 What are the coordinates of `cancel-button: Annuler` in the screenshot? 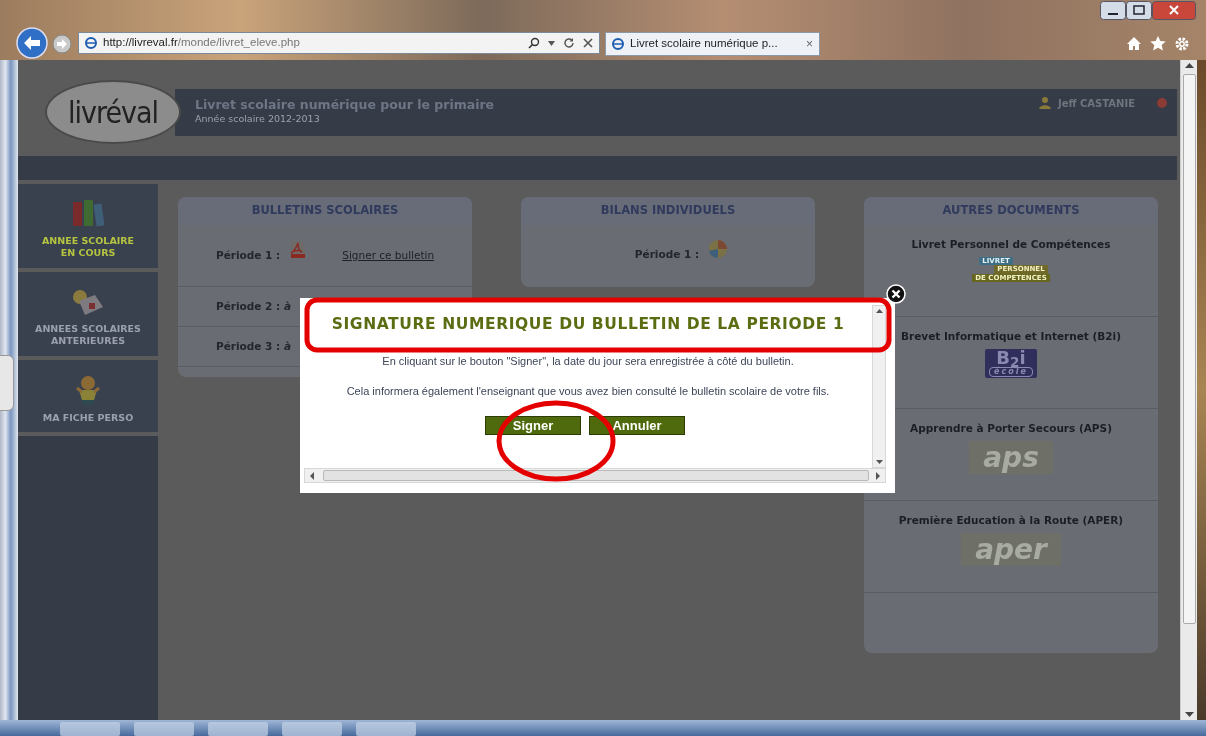 It's located at (637, 425).